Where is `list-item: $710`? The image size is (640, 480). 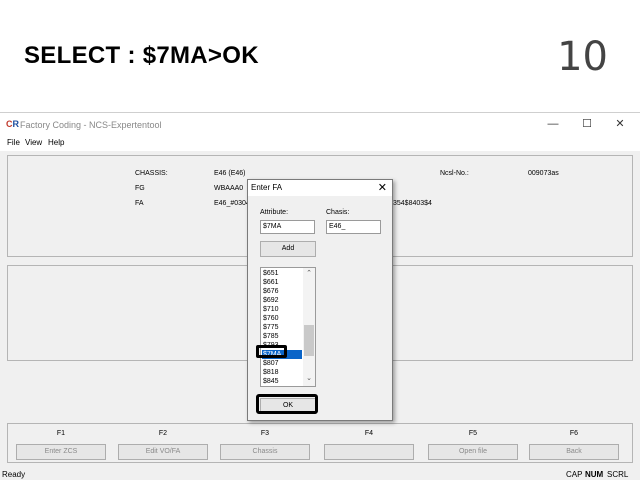
list-item: $710 is located at coordinates (282, 309).